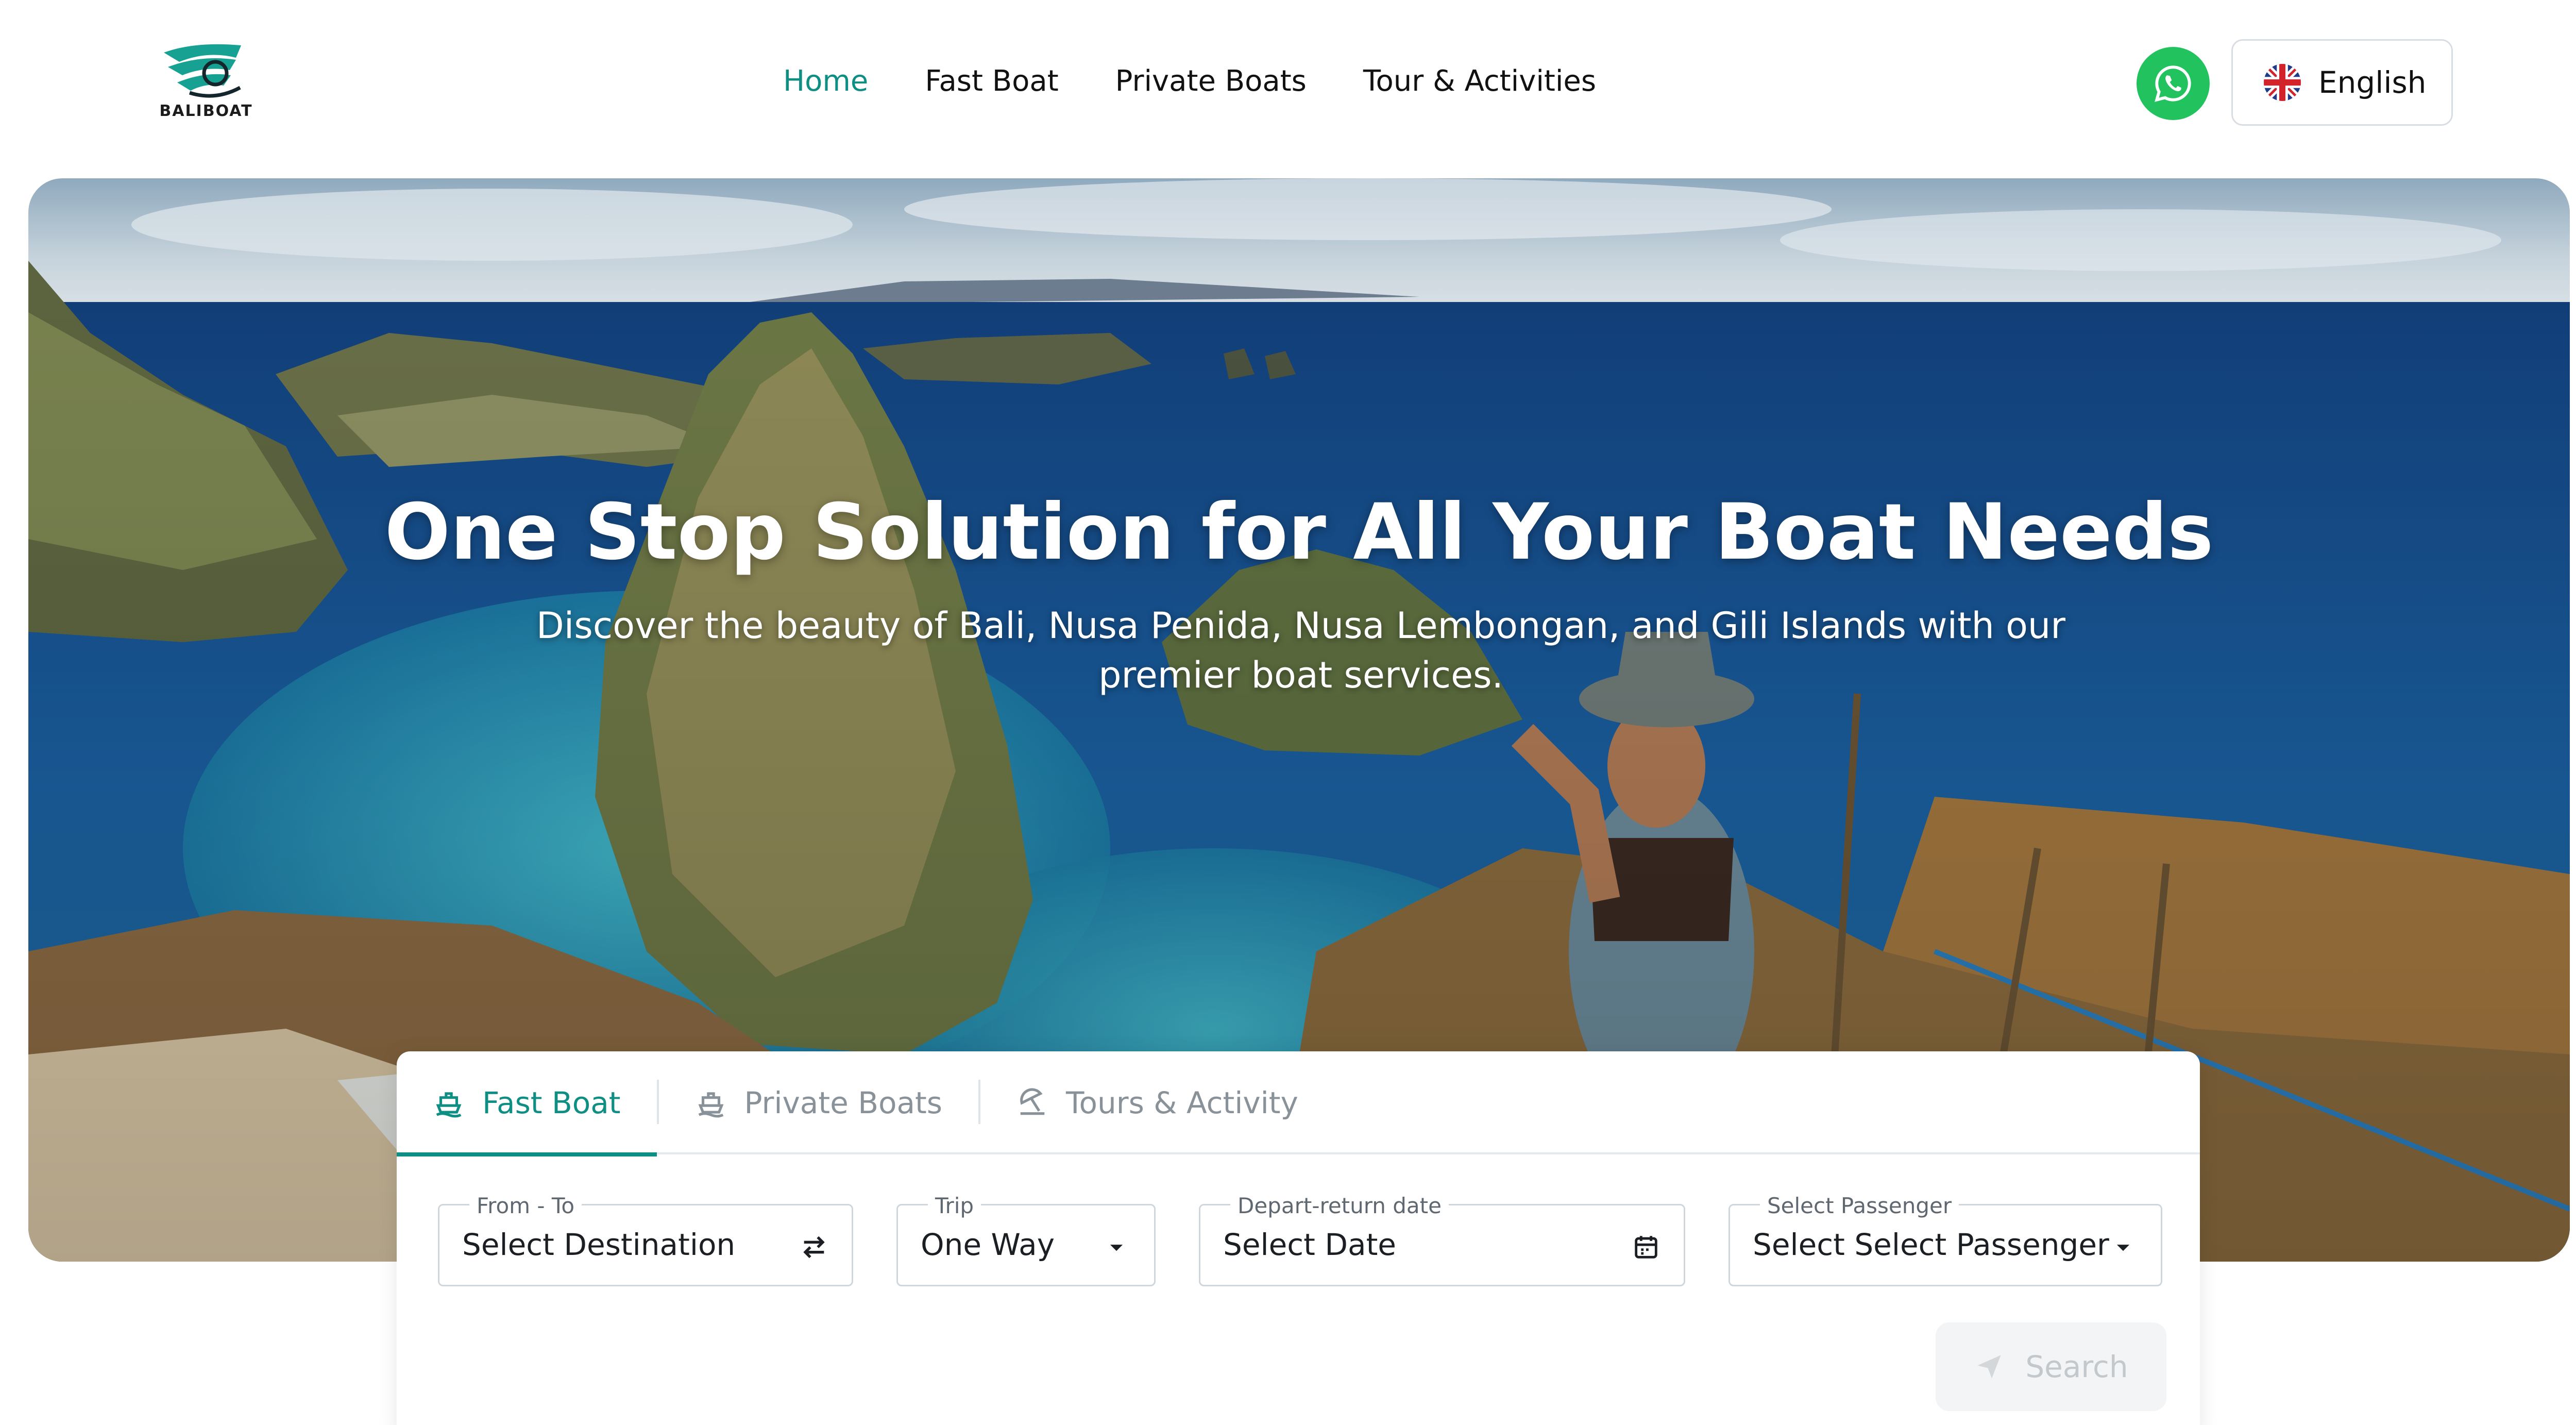  I want to click on passenger-select-value: Select Select Passenger, so click(1931, 1245).